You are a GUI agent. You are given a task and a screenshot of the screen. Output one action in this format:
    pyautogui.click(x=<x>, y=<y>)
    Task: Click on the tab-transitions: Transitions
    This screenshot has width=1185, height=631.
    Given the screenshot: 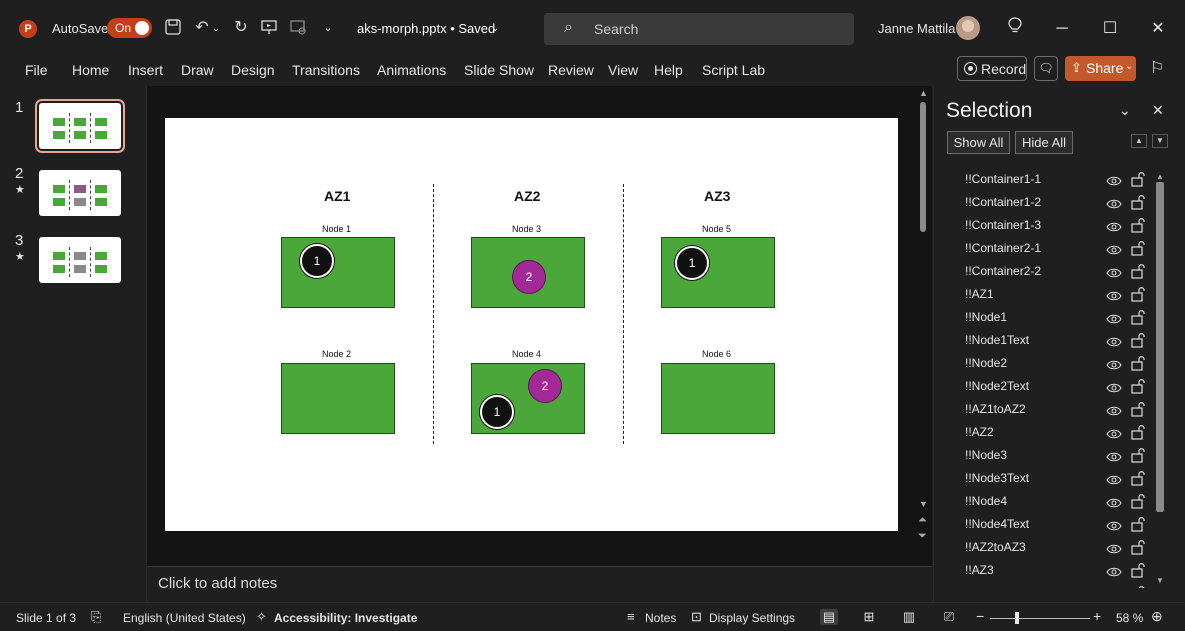 What is the action you would take?
    pyautogui.click(x=326, y=70)
    